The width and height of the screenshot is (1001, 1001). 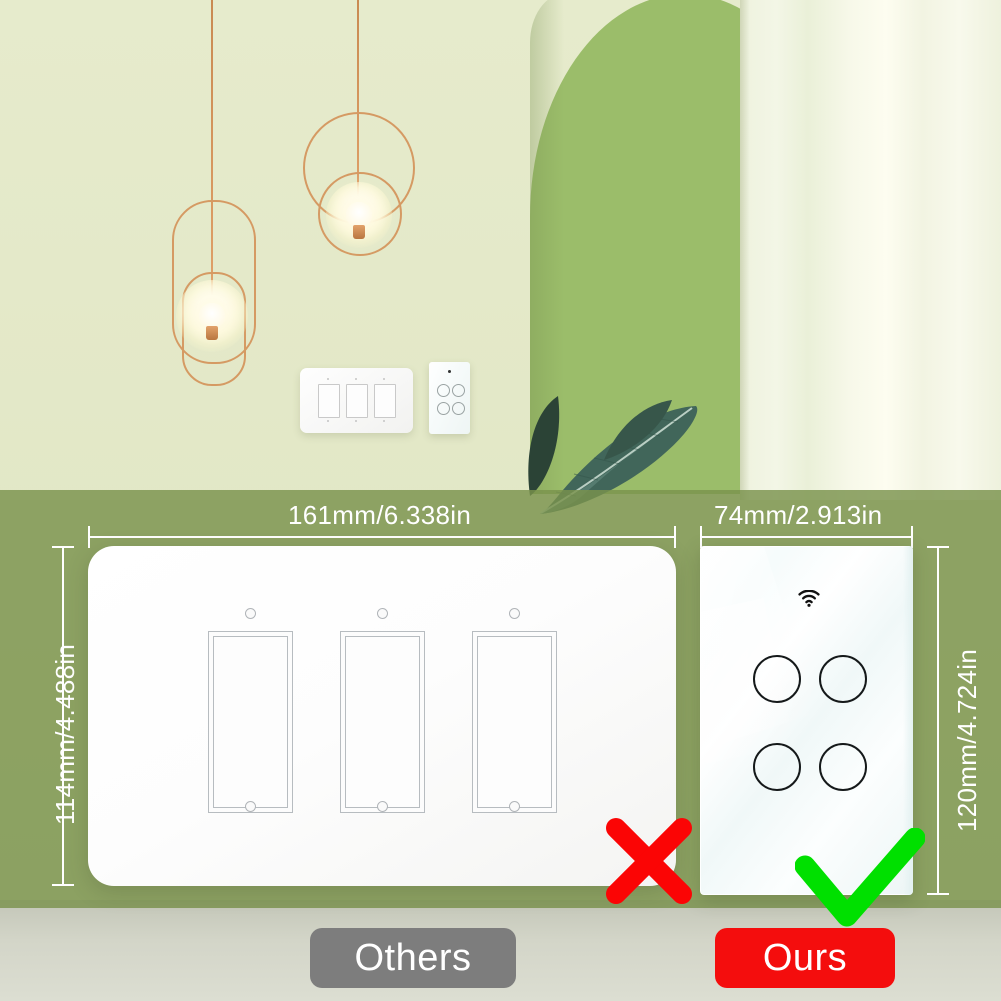 I want to click on wifi-icon, so click(x=809, y=600).